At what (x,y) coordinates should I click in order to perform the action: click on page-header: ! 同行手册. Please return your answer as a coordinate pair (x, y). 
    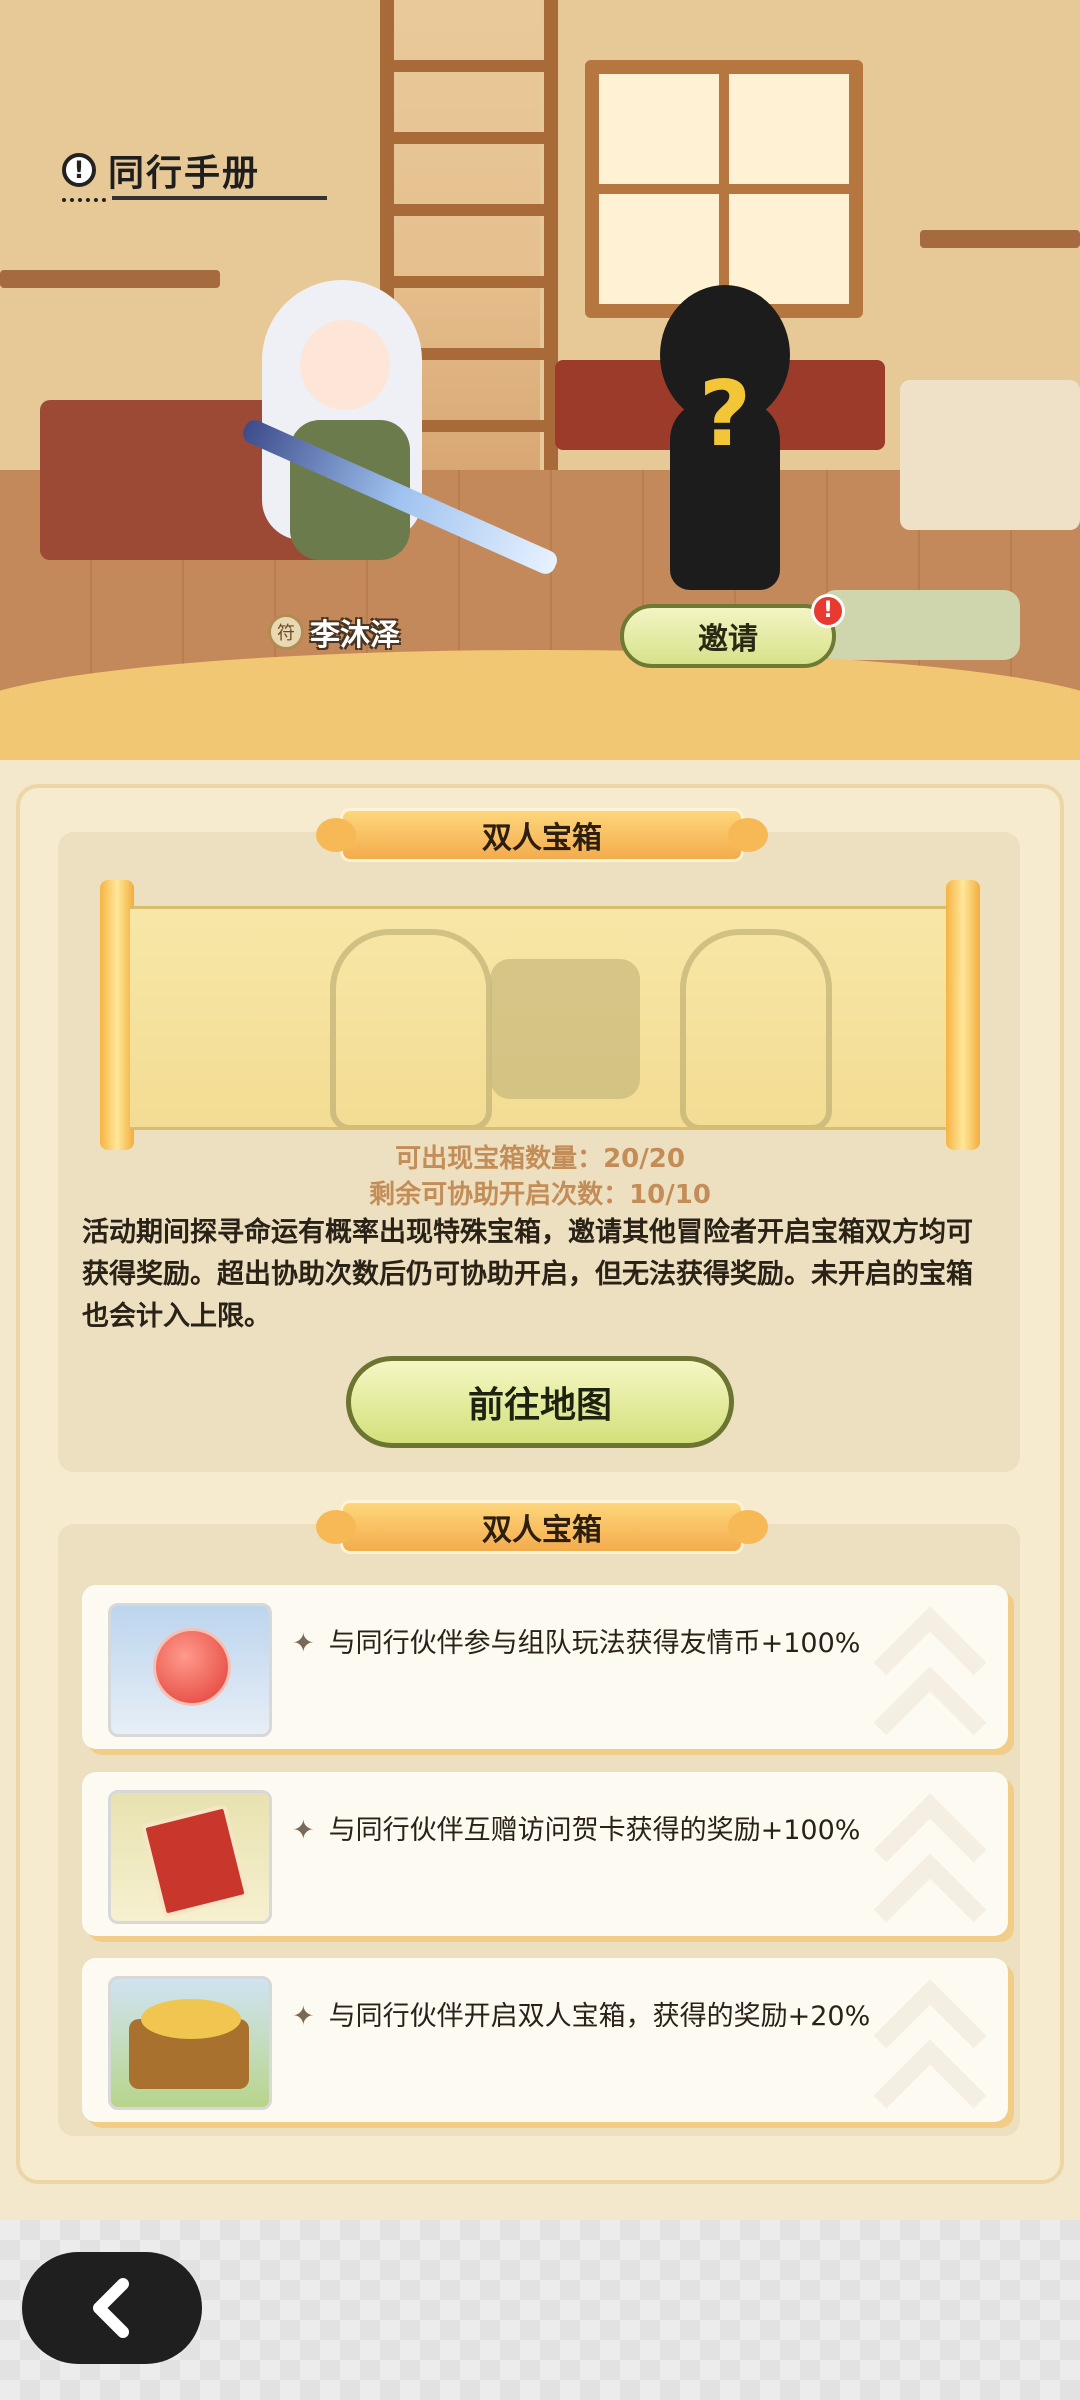
    Looking at the image, I should click on (161, 170).